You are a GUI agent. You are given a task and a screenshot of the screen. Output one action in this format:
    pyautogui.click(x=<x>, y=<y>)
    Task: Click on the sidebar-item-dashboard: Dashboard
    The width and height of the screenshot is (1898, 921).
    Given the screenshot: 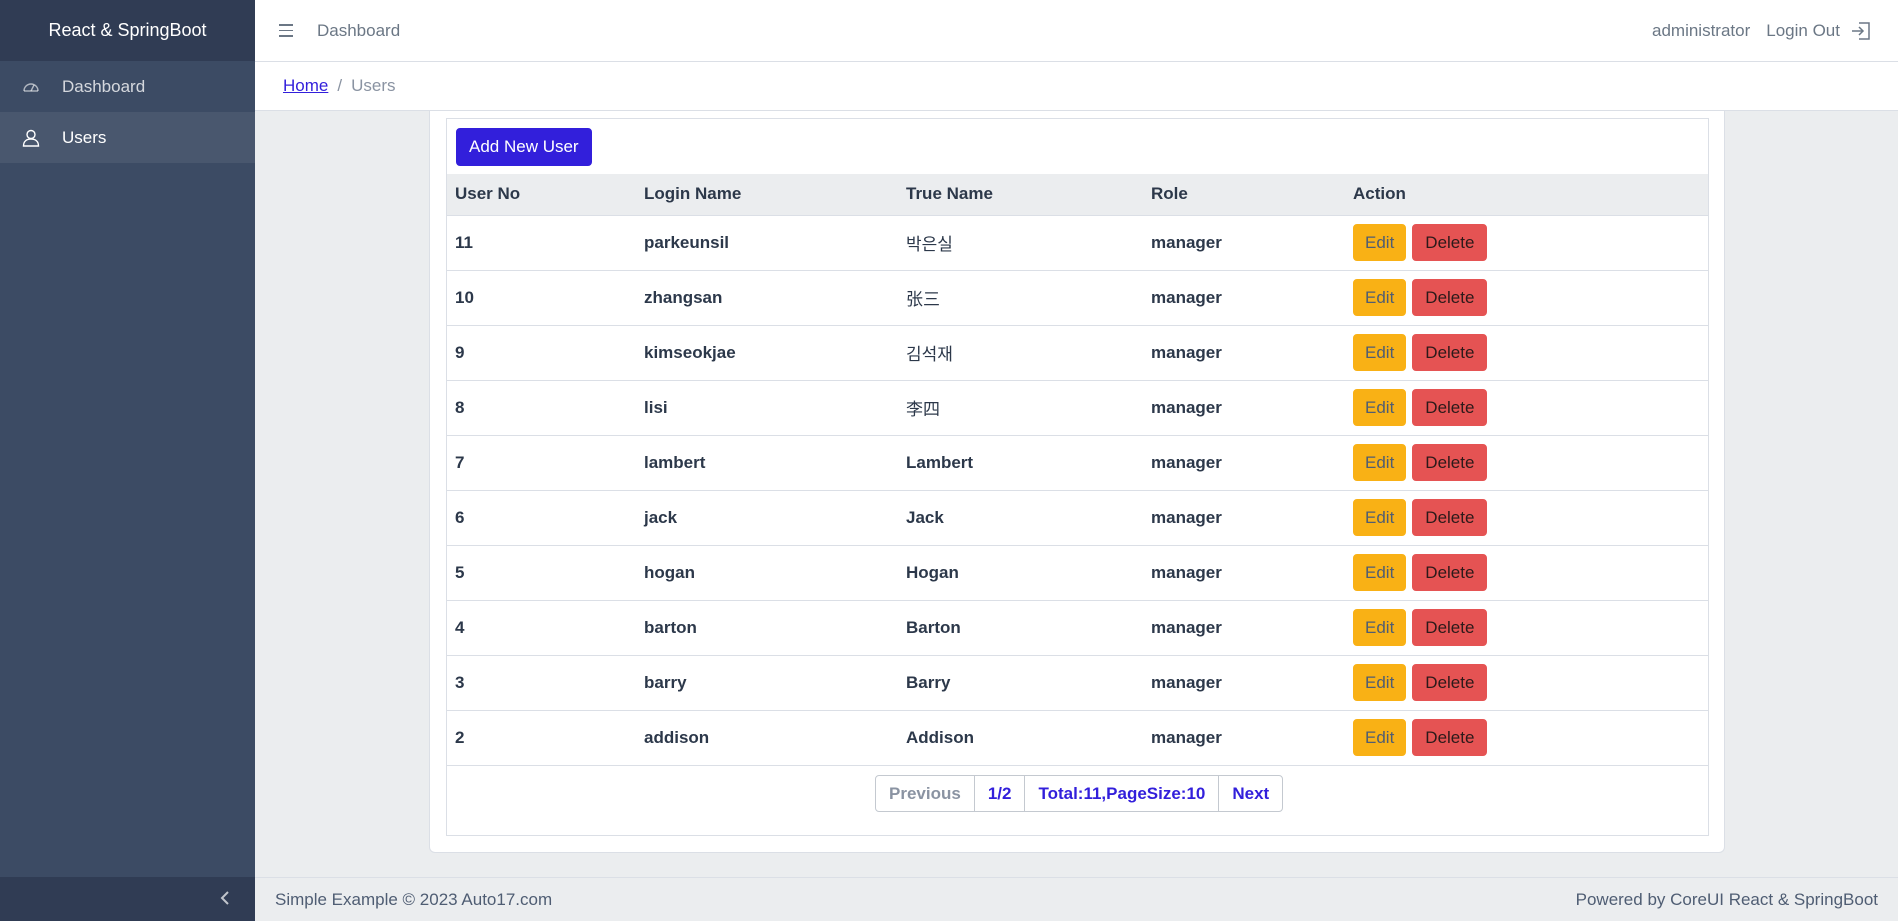 What is the action you would take?
    pyautogui.click(x=127, y=86)
    